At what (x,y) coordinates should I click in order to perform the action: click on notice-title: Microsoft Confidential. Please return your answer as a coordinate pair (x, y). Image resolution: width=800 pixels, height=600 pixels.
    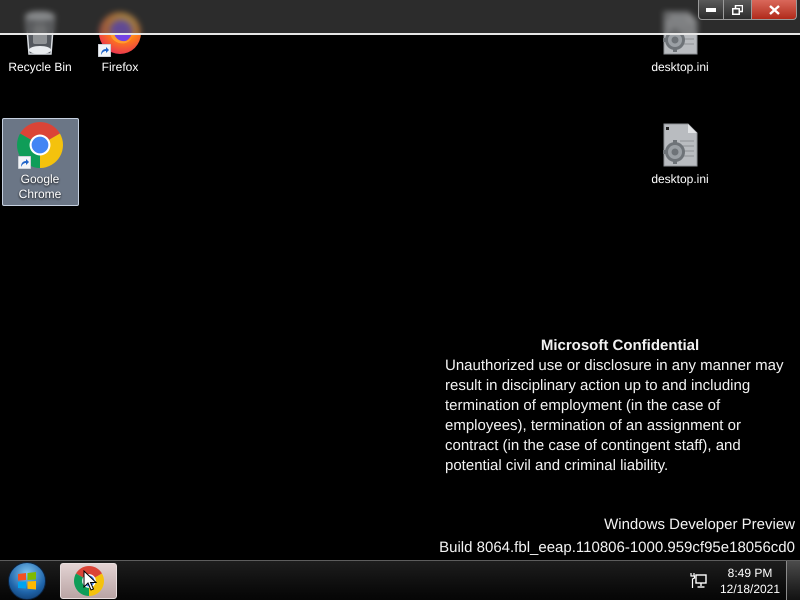
    Looking at the image, I should click on (620, 346).